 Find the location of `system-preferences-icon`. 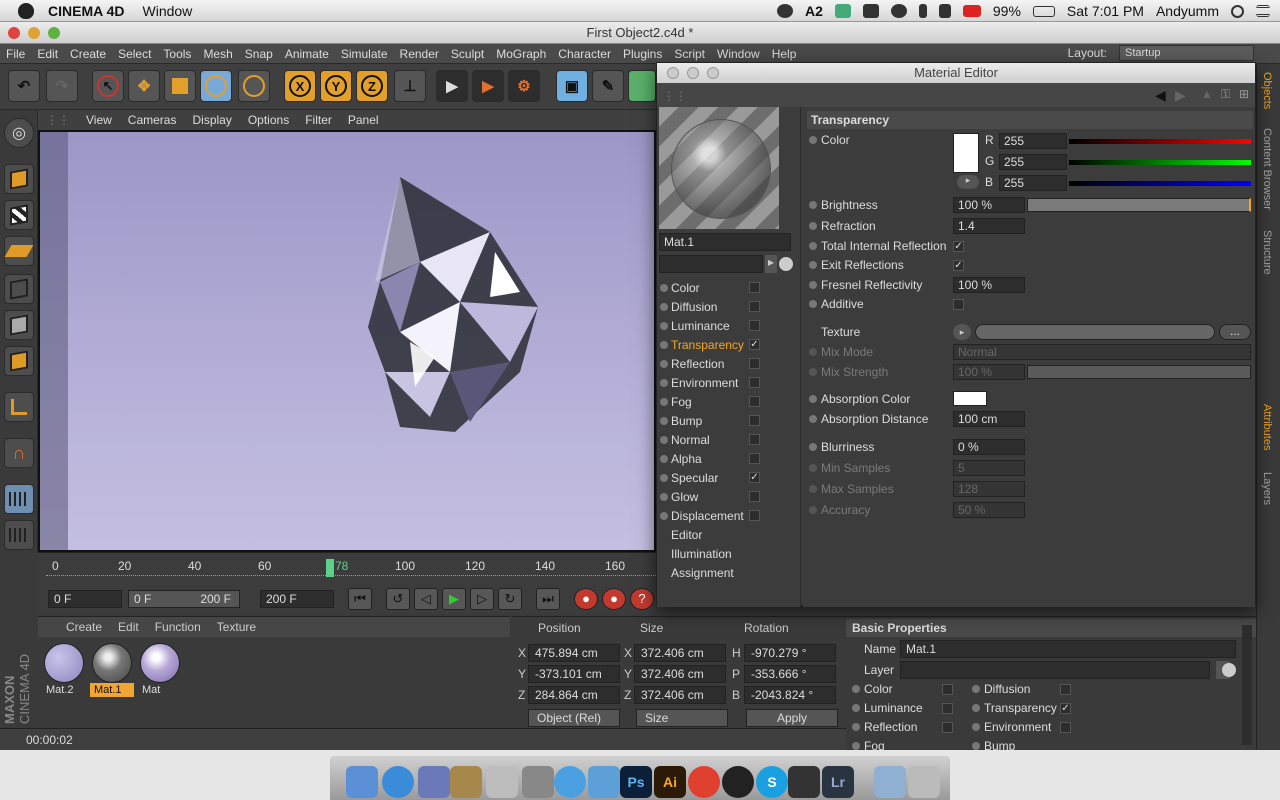

system-preferences-icon is located at coordinates (538, 782).